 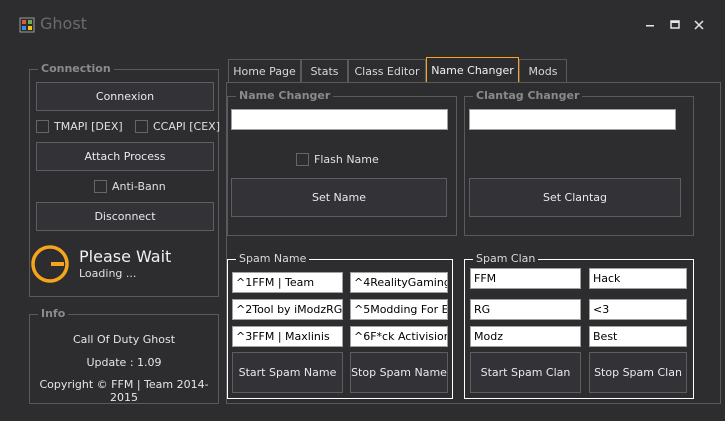 What do you see at coordinates (125, 96) in the screenshot?
I see `connect-button: Connexion` at bounding box center [125, 96].